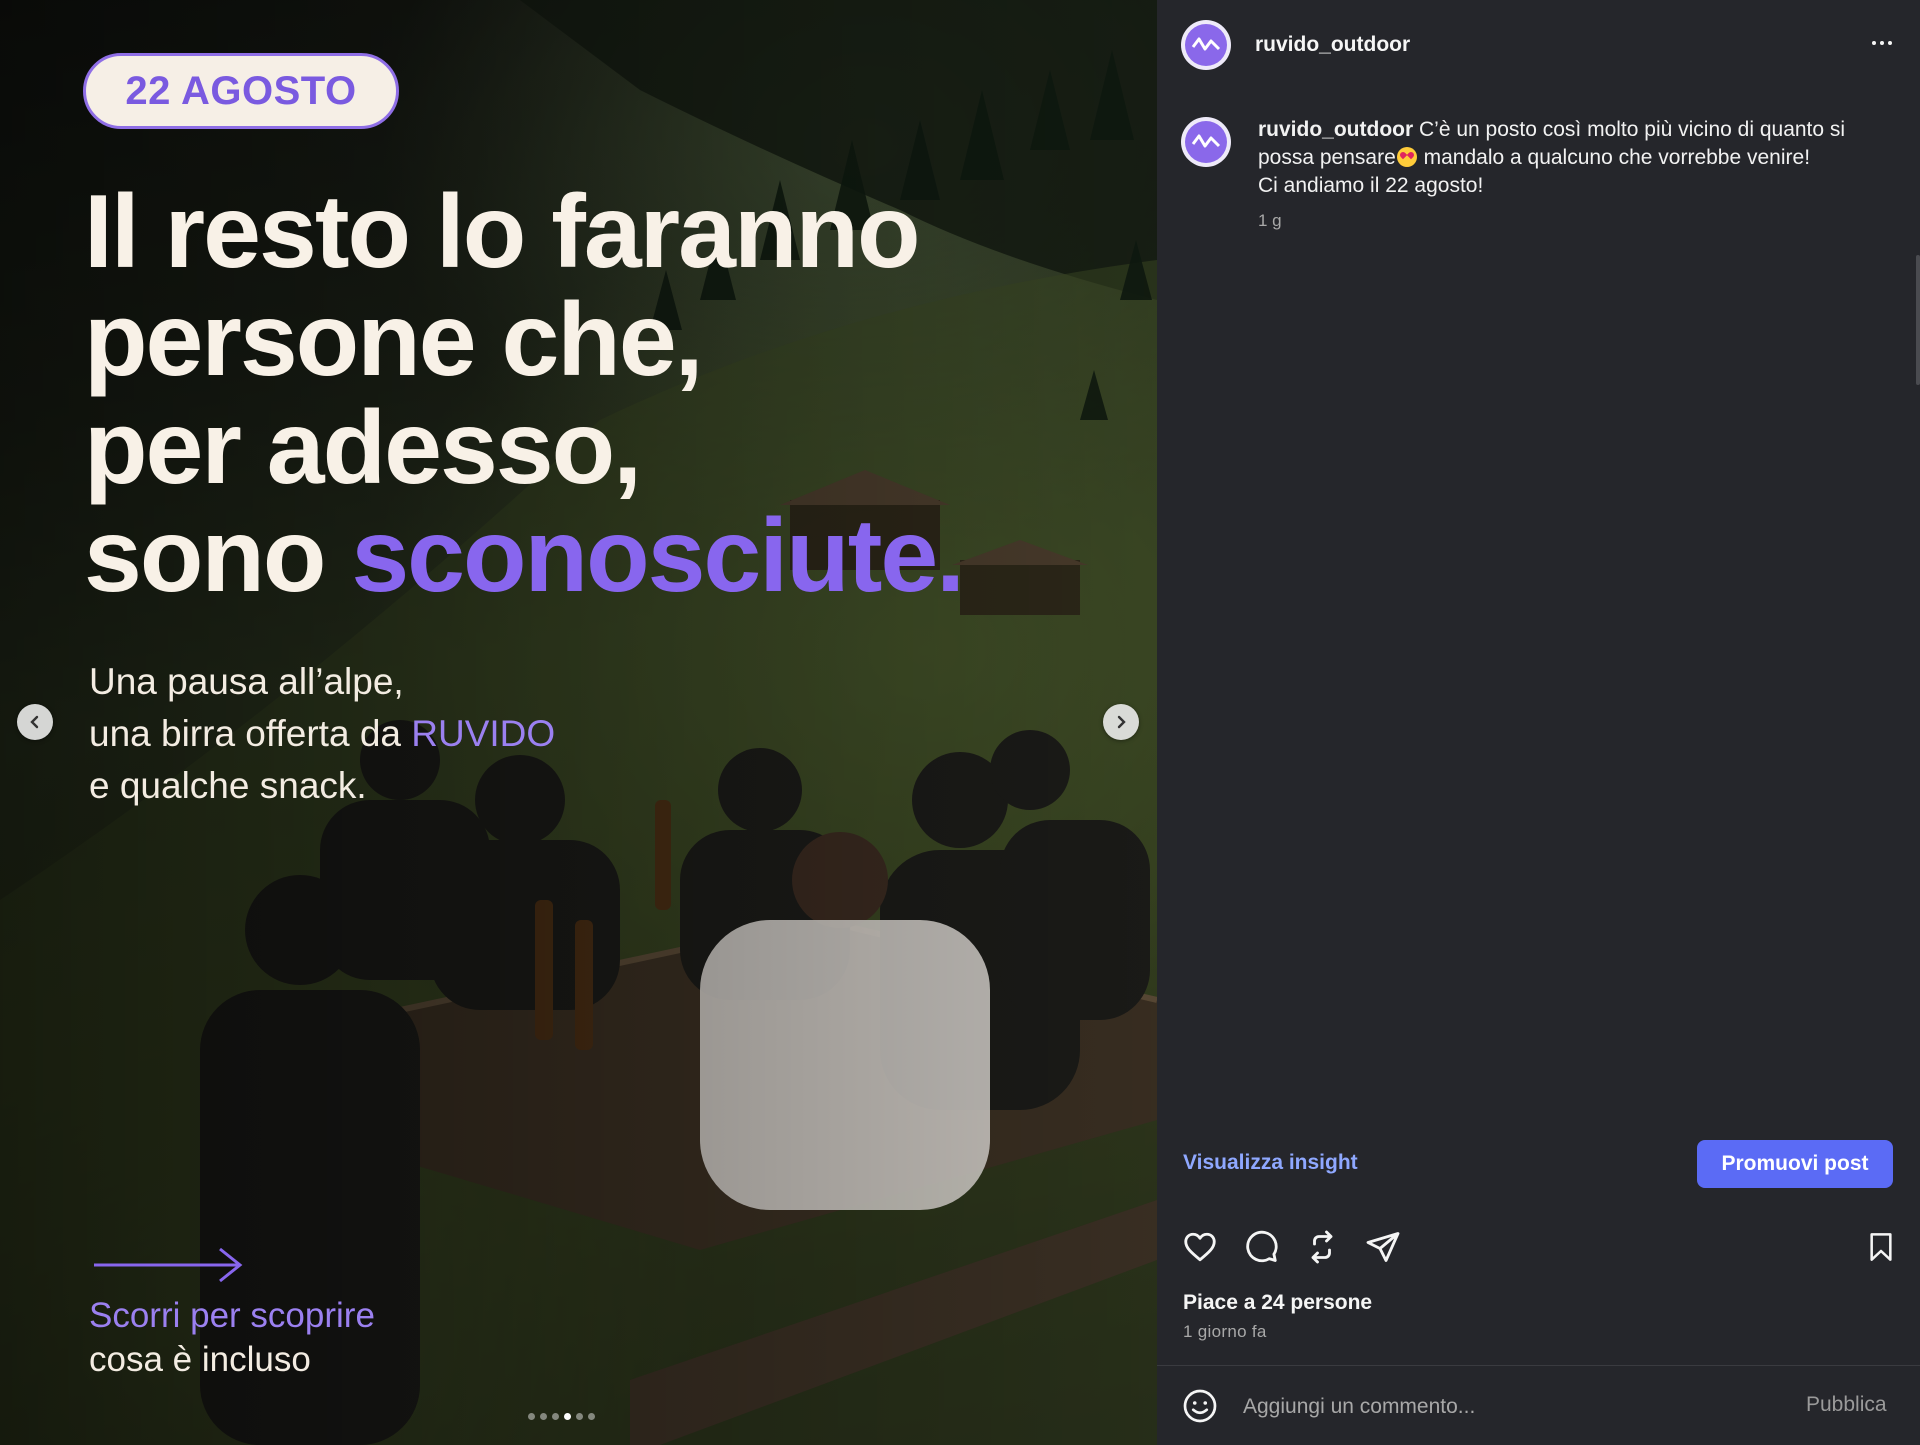 Image resolution: width=1920 pixels, height=1445 pixels. I want to click on more-options-button, so click(1882, 43).